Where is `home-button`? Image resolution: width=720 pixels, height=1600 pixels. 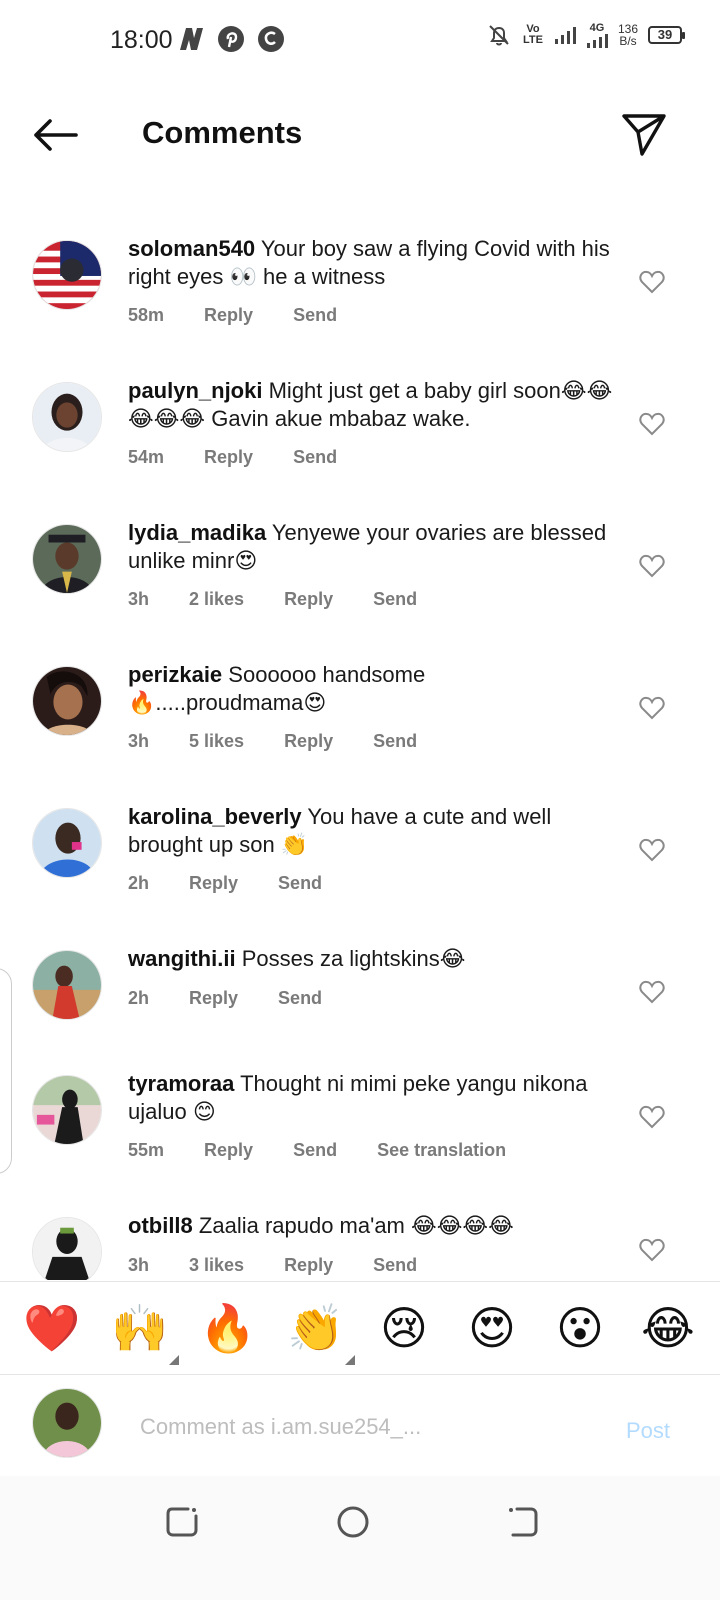
home-button is located at coordinates (353, 1522).